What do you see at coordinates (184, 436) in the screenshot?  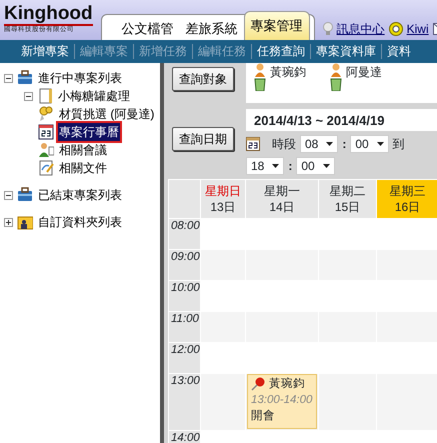 I see `time-label: 14:00` at bounding box center [184, 436].